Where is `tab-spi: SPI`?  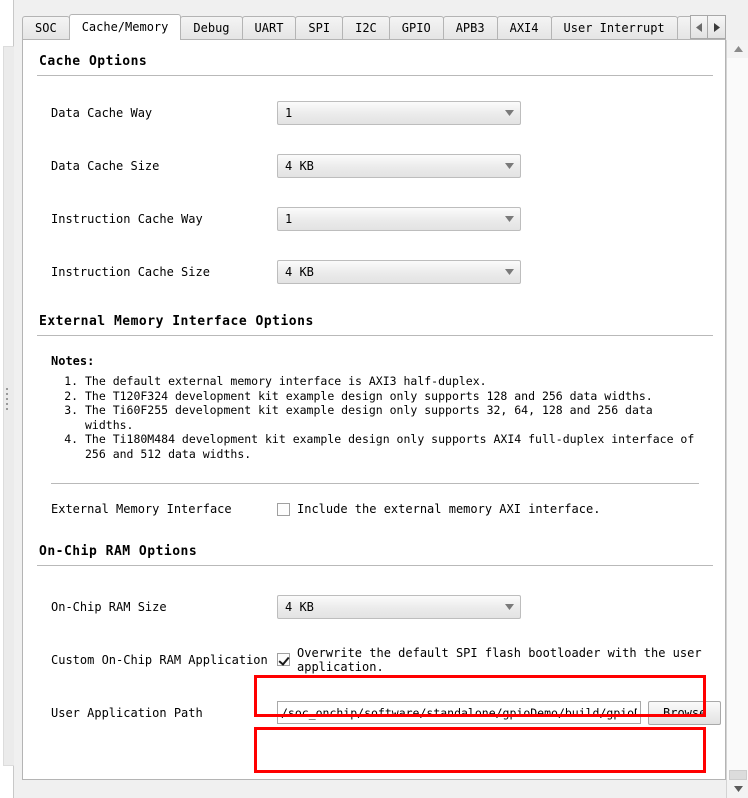
tab-spi: SPI is located at coordinates (319, 28).